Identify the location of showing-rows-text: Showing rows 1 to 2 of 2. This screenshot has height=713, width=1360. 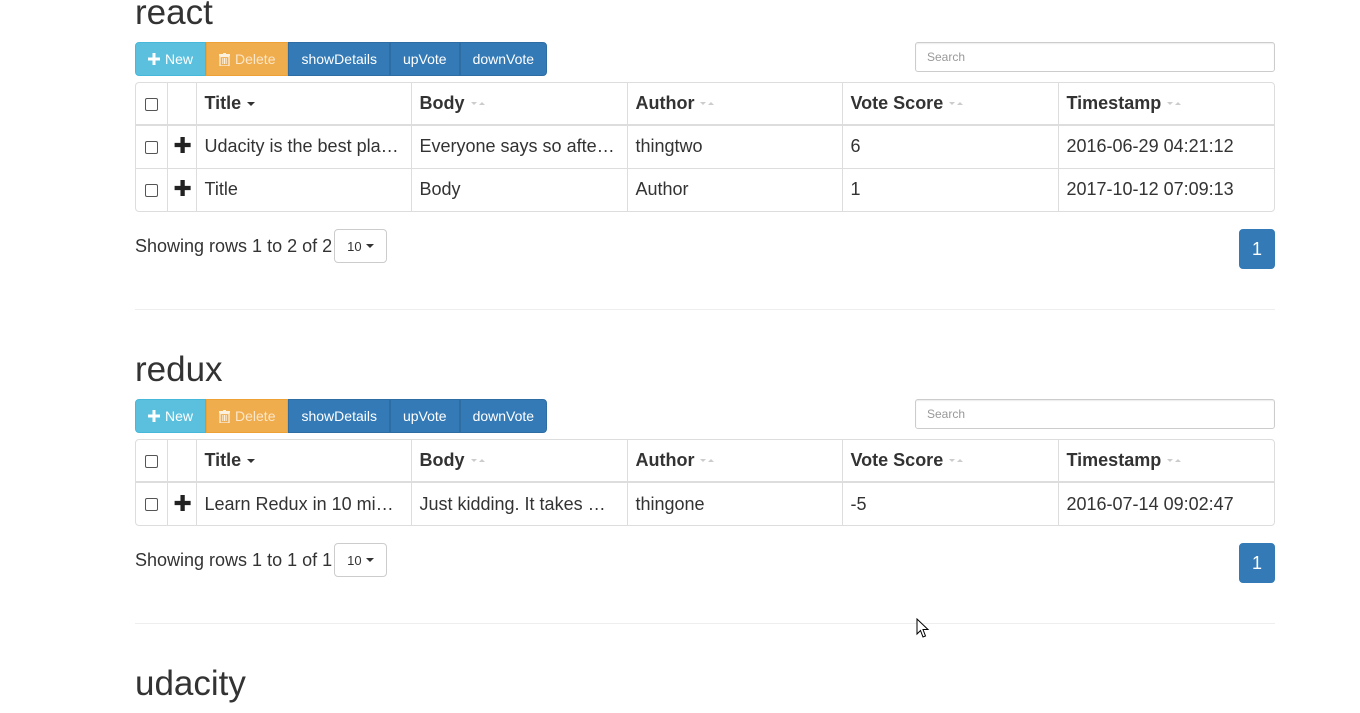
(234, 245).